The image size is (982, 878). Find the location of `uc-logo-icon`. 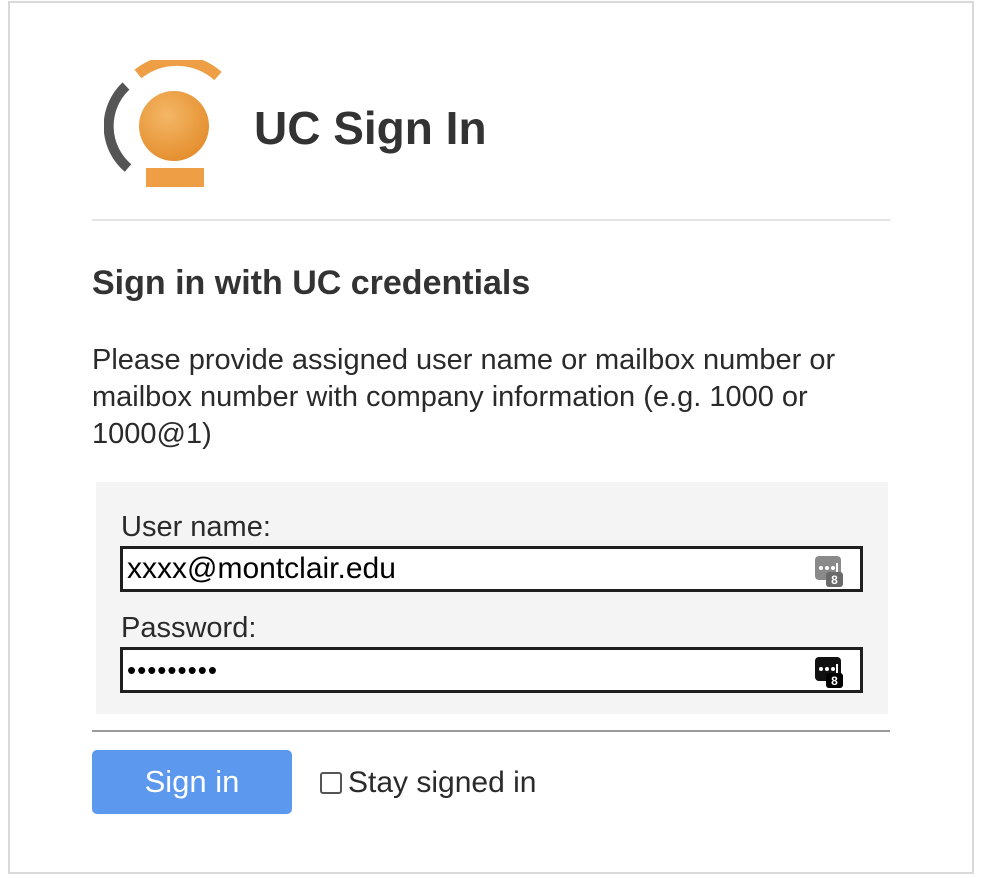

uc-logo-icon is located at coordinates (163, 123).